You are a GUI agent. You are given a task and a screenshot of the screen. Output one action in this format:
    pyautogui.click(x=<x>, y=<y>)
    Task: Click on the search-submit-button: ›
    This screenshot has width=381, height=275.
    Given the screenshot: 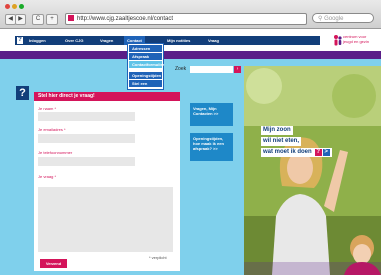 What is the action you would take?
    pyautogui.click(x=237, y=69)
    